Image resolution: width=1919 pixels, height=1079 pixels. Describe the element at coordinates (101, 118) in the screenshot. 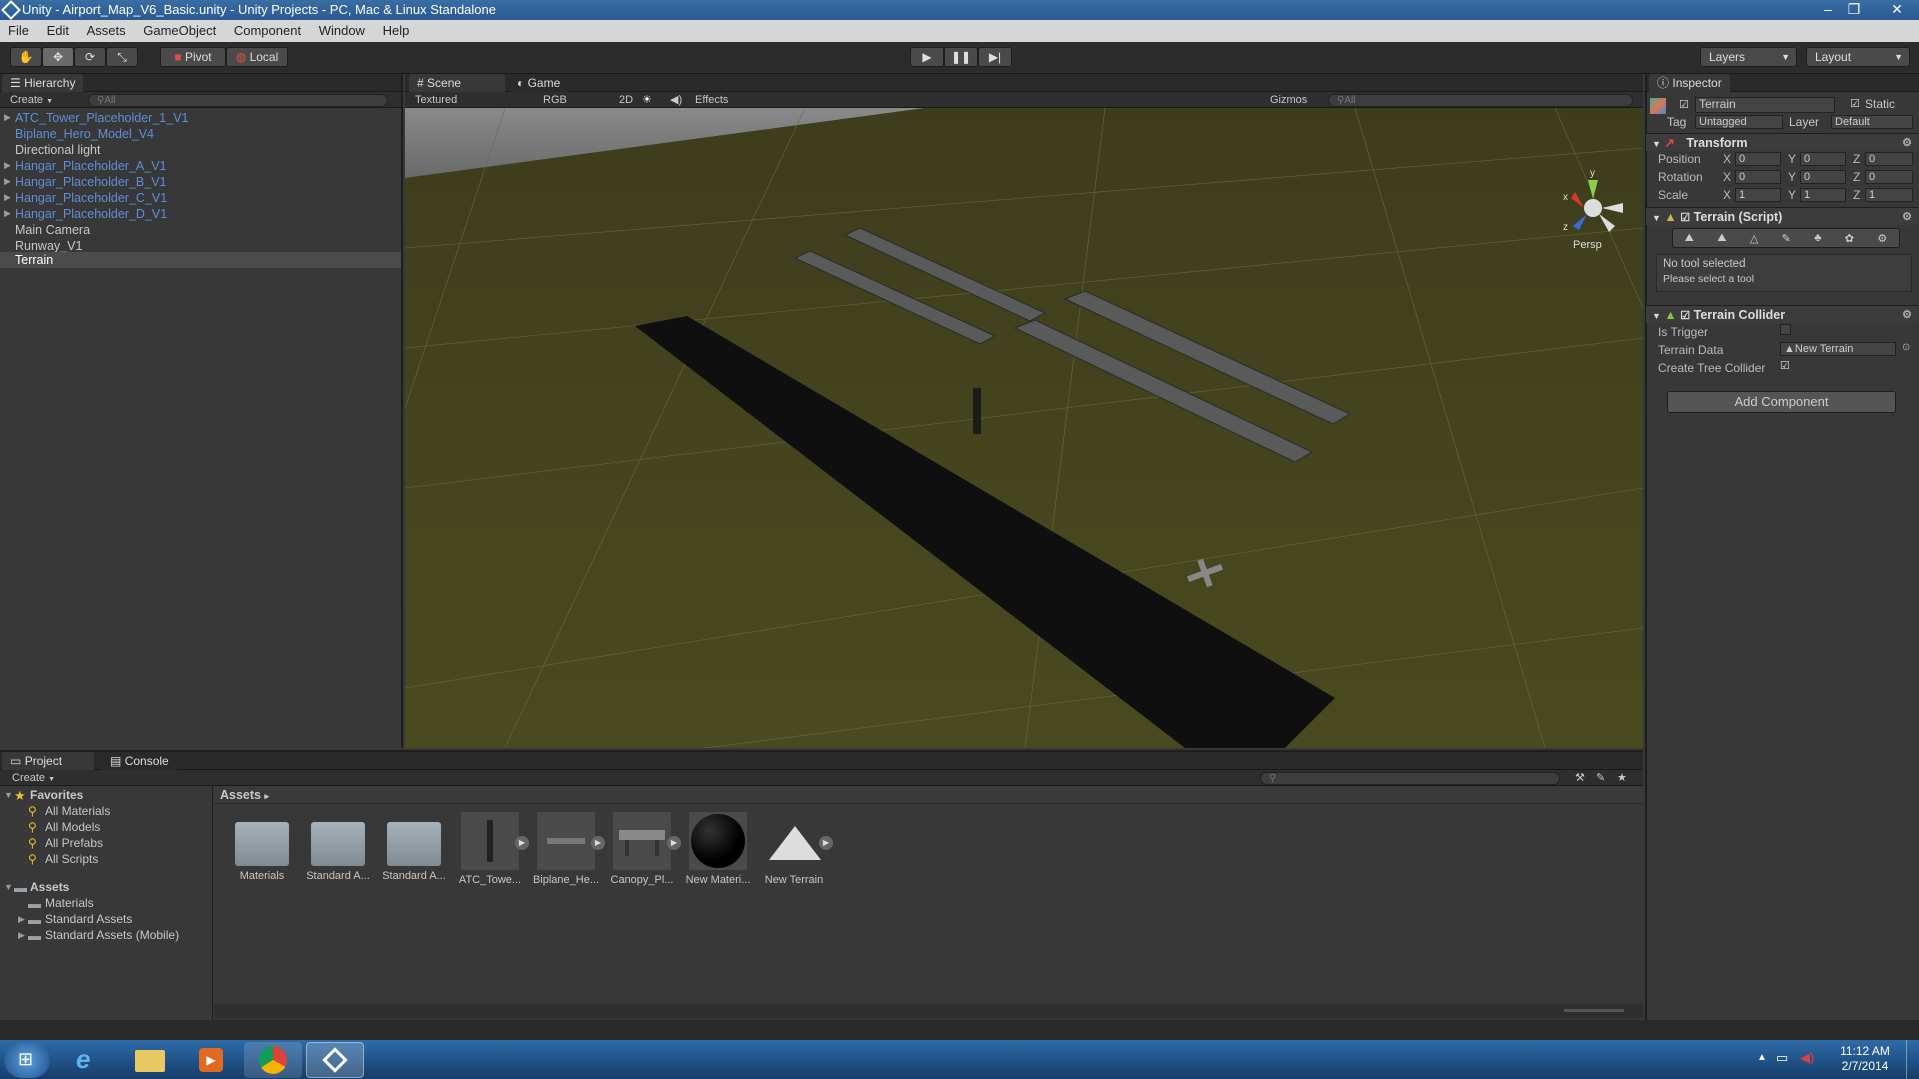

I see `hierarchy-item: ATC_Tower_Placeholder_1_V1` at that location.